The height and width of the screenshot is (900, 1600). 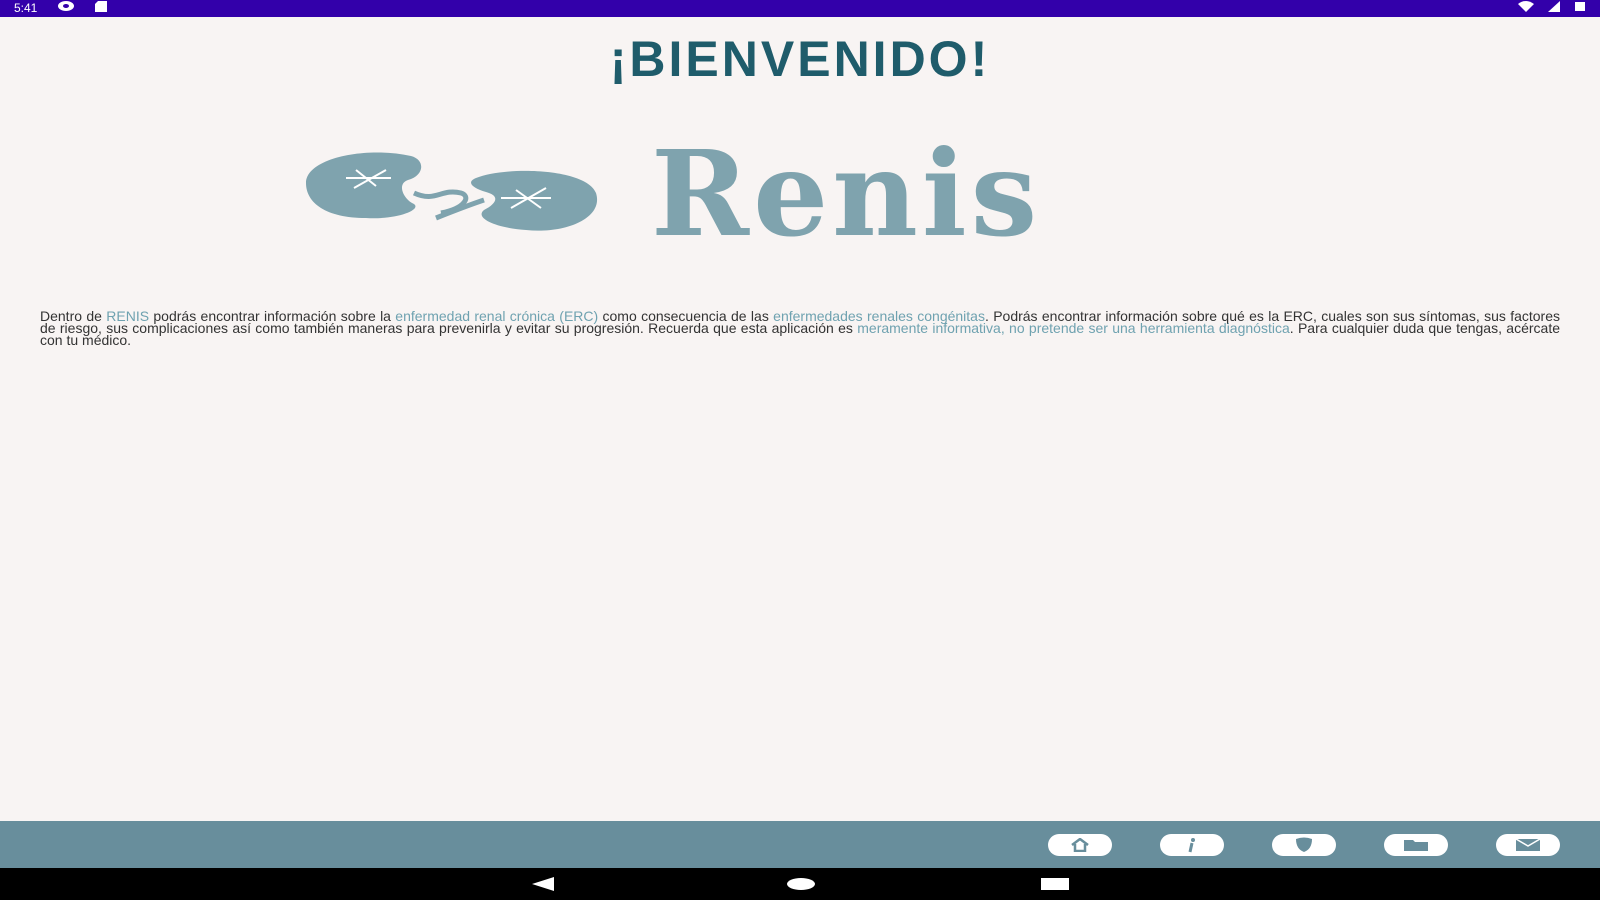 I want to click on wifi-icon, so click(x=1526, y=8).